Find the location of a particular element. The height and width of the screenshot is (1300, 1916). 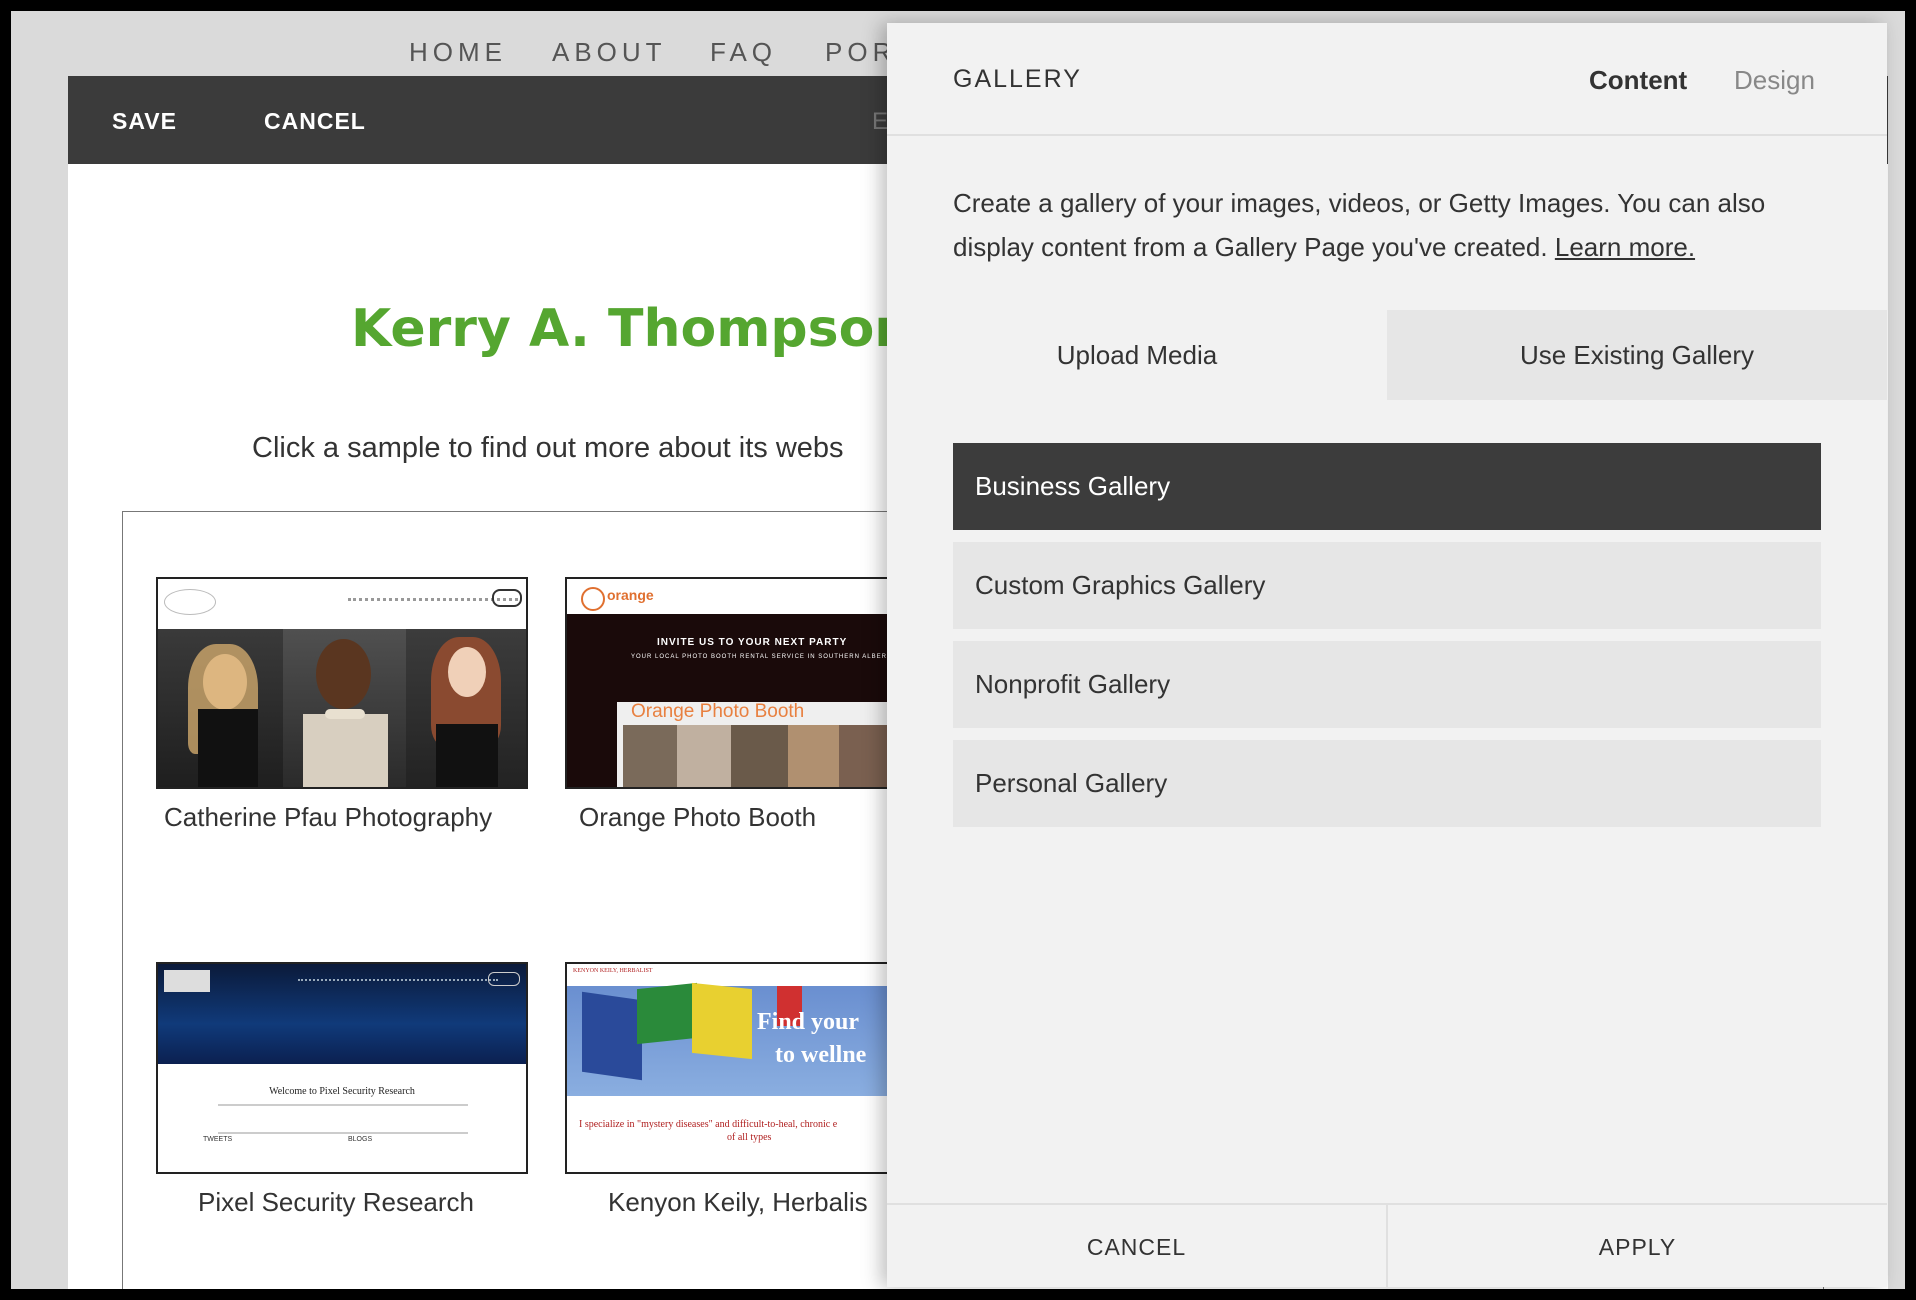

photo-strip is located at coordinates (773, 756).